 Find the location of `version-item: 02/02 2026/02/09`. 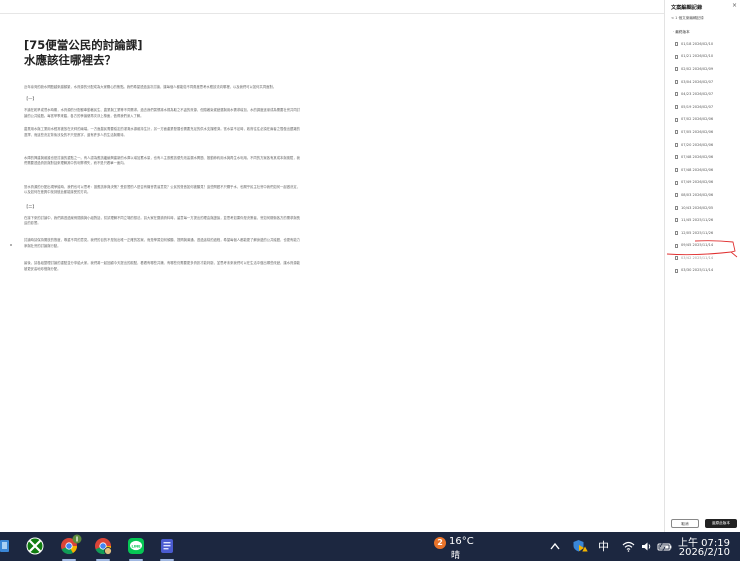

version-item: 02/02 2026/02/09 is located at coordinates (702, 69).